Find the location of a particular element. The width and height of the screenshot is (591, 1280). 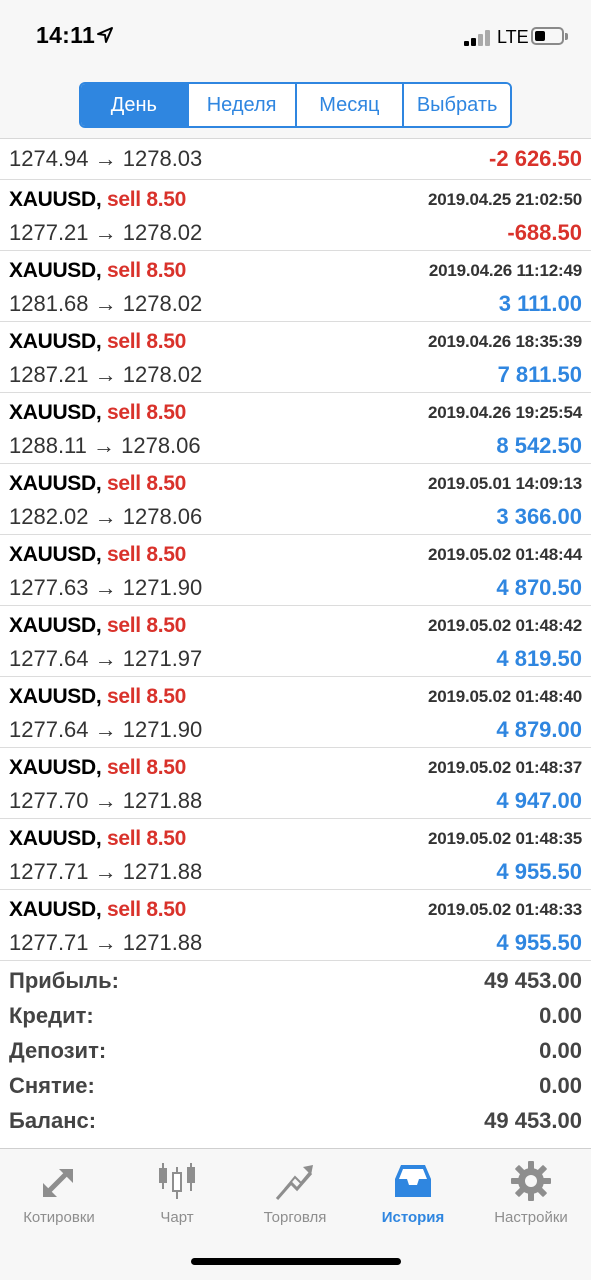

summary-label: Депозит: is located at coordinates (58, 1050).